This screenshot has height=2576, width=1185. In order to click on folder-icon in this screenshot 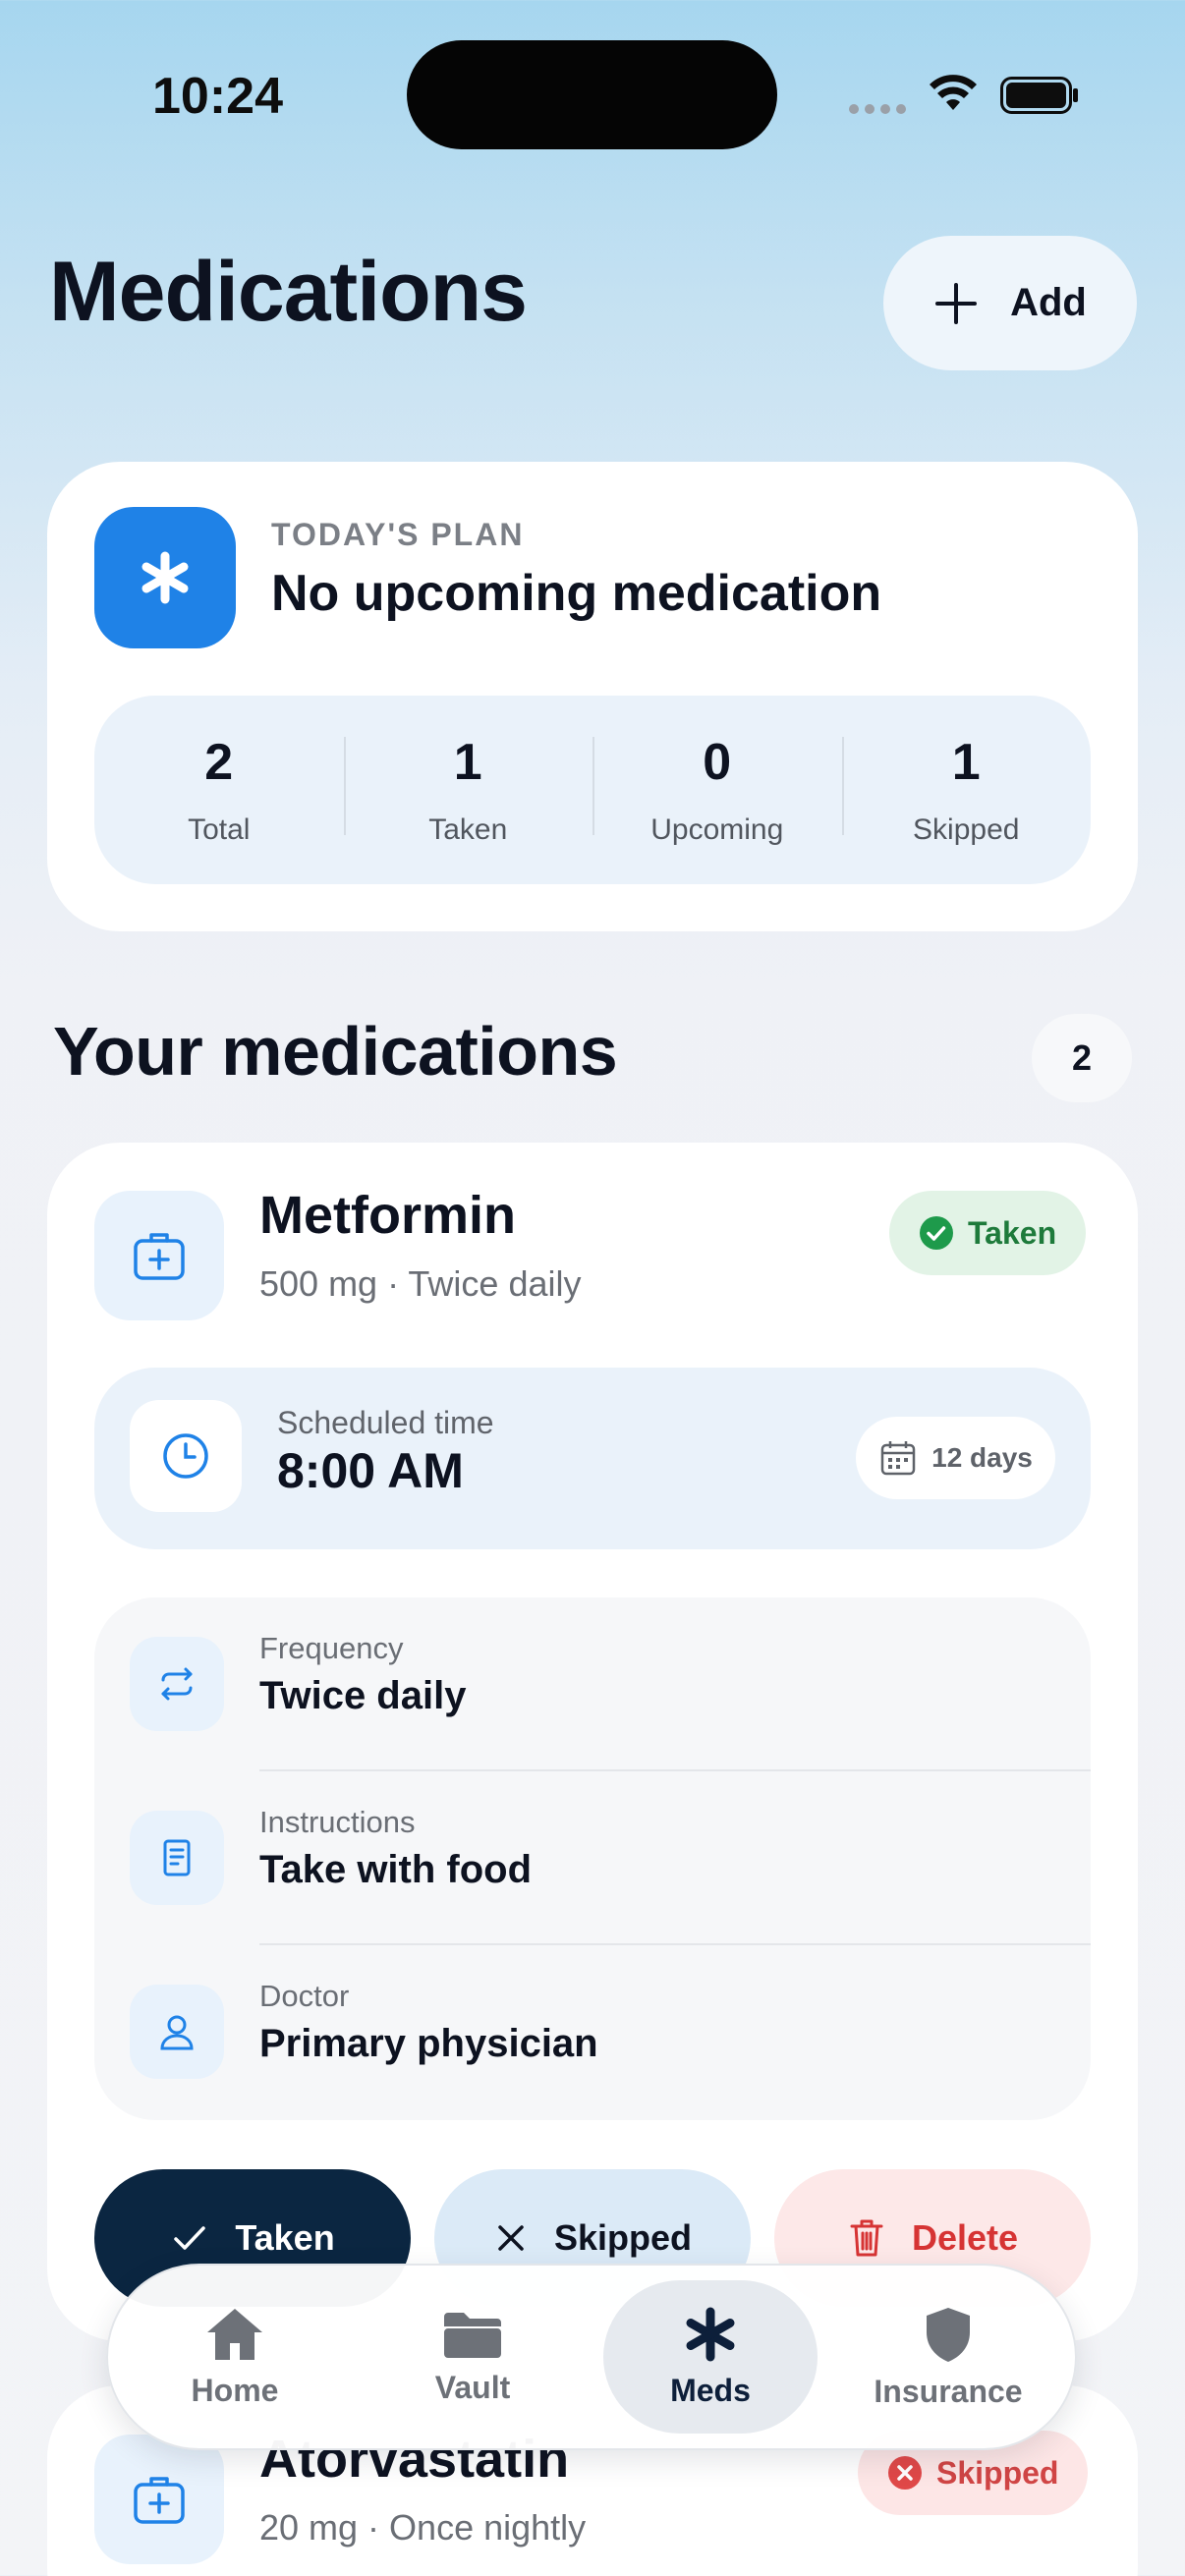, I will do `click(473, 2335)`.